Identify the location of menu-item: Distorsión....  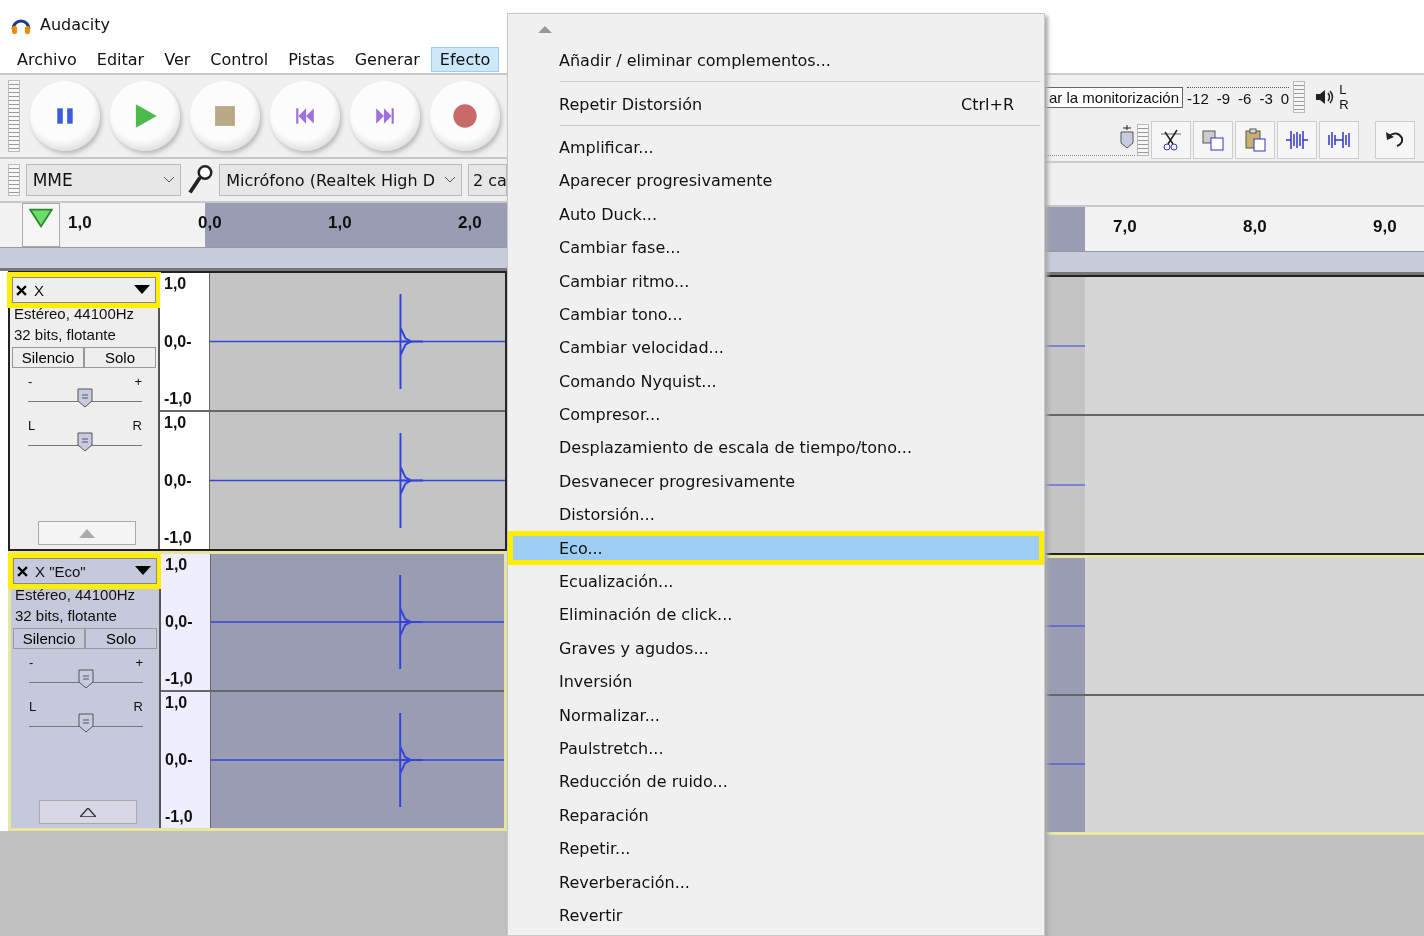
(776, 515).